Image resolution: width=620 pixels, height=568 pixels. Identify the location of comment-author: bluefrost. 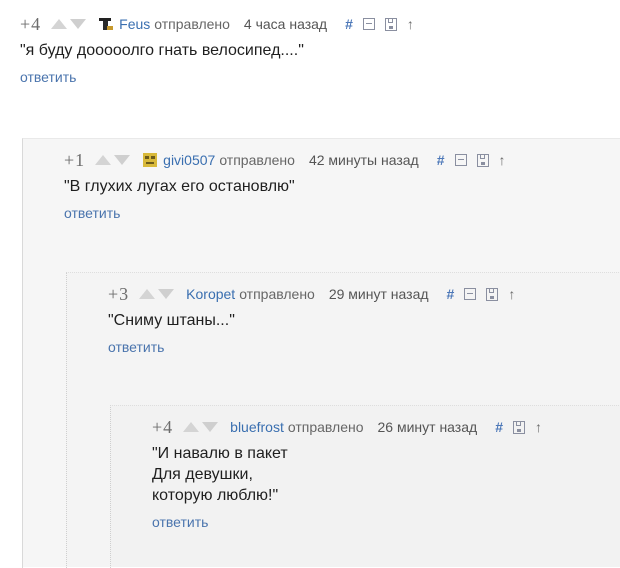
(257, 427).